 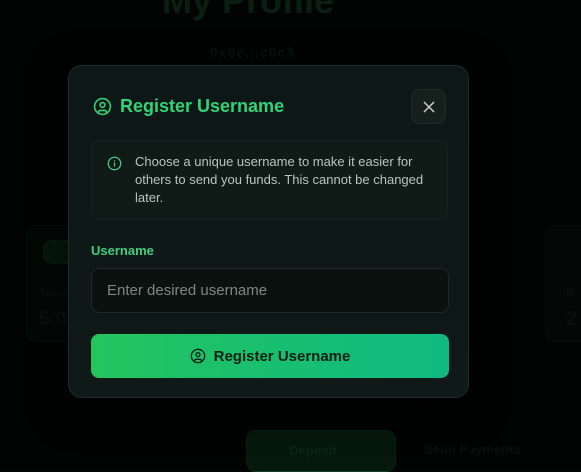 I want to click on dialog-header: Register Username, so click(x=188, y=106).